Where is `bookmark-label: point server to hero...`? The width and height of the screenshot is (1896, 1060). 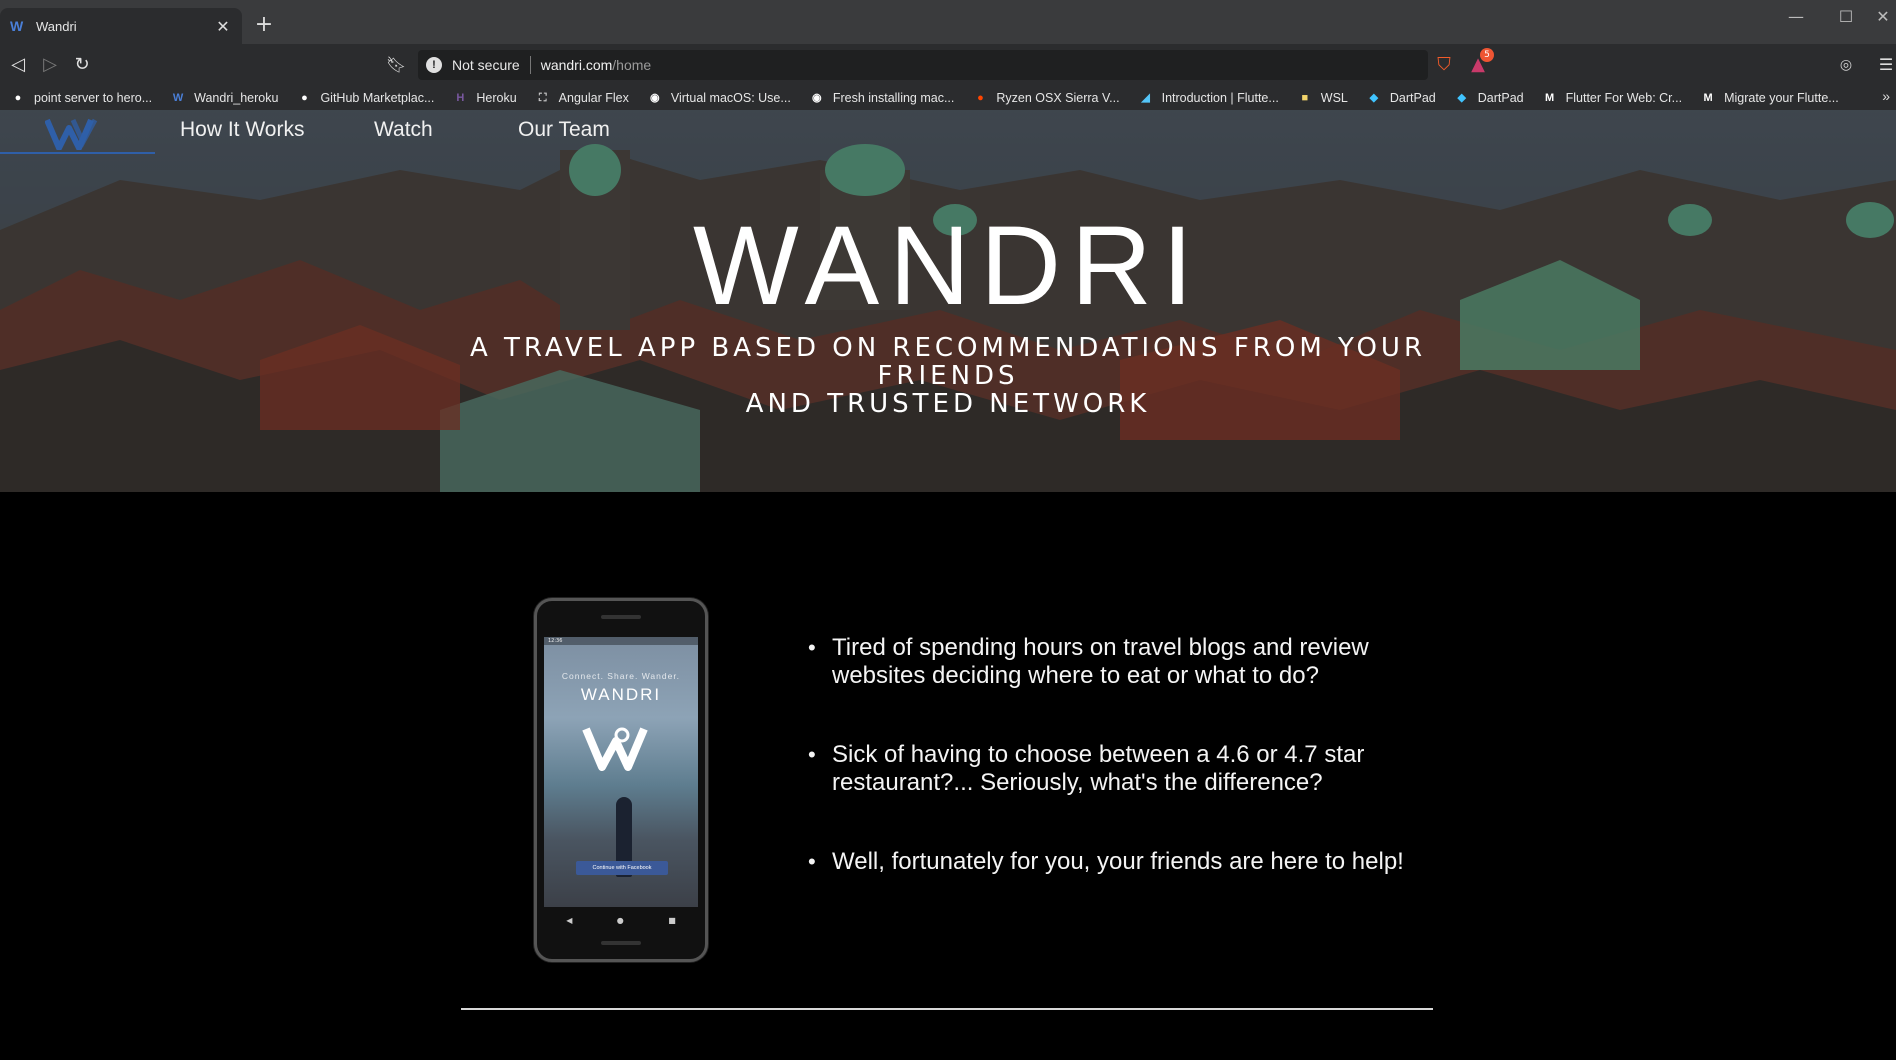 bookmark-label: point server to hero... is located at coordinates (93, 98).